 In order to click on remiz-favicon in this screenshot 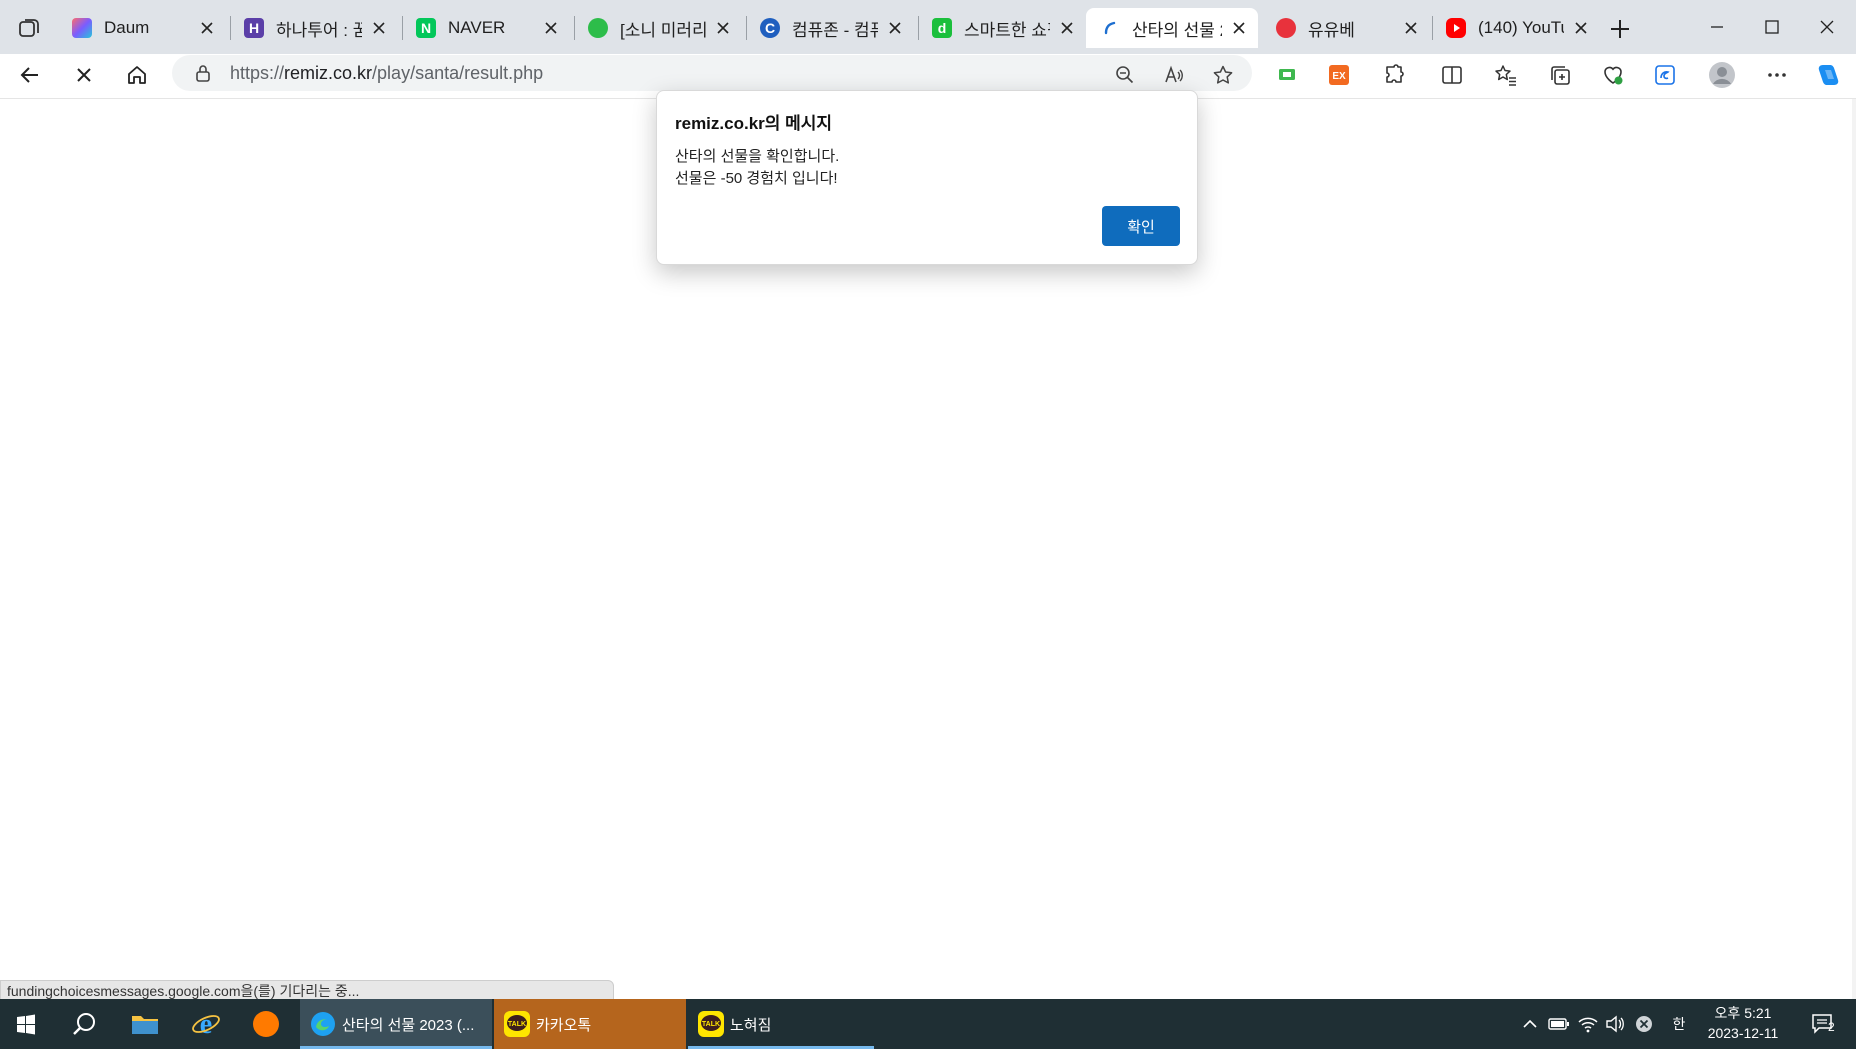, I will do `click(1110, 28)`.